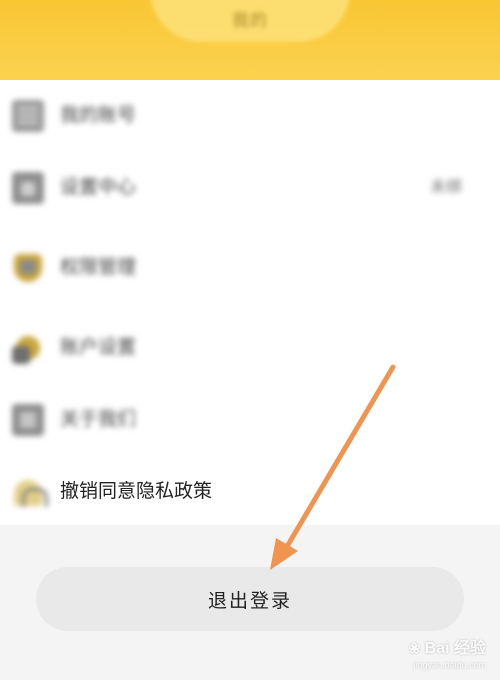 The image size is (500, 680). Describe the element at coordinates (445, 186) in the screenshot. I see `menu-item-value: 未绑` at that location.